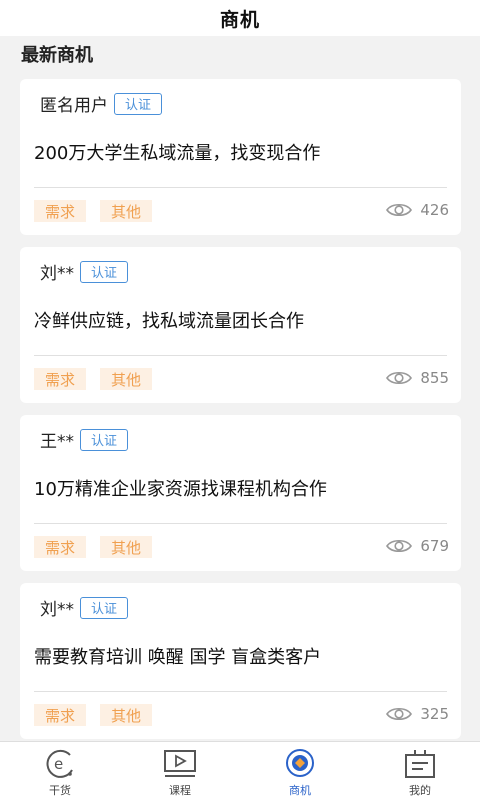  I want to click on tab-label: 课程, so click(180, 790).